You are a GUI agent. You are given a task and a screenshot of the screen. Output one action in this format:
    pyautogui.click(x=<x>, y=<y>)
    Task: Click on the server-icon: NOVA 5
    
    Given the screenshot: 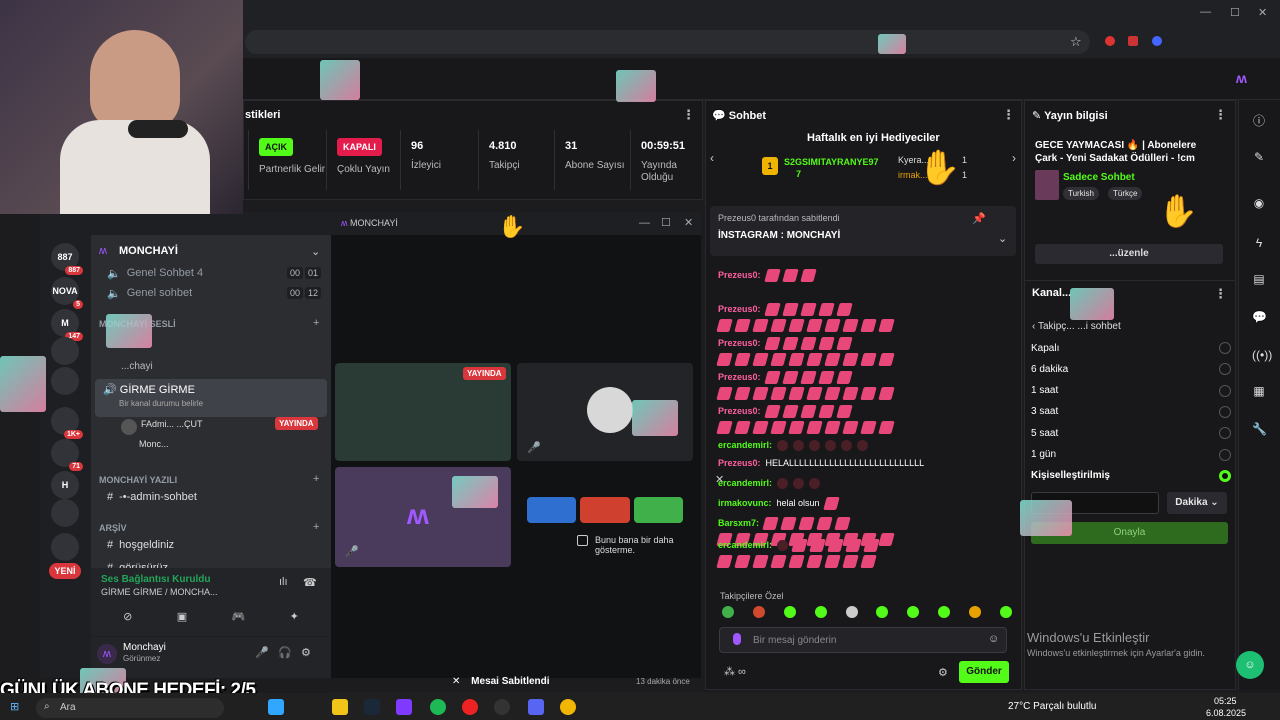 What is the action you would take?
    pyautogui.click(x=67, y=293)
    